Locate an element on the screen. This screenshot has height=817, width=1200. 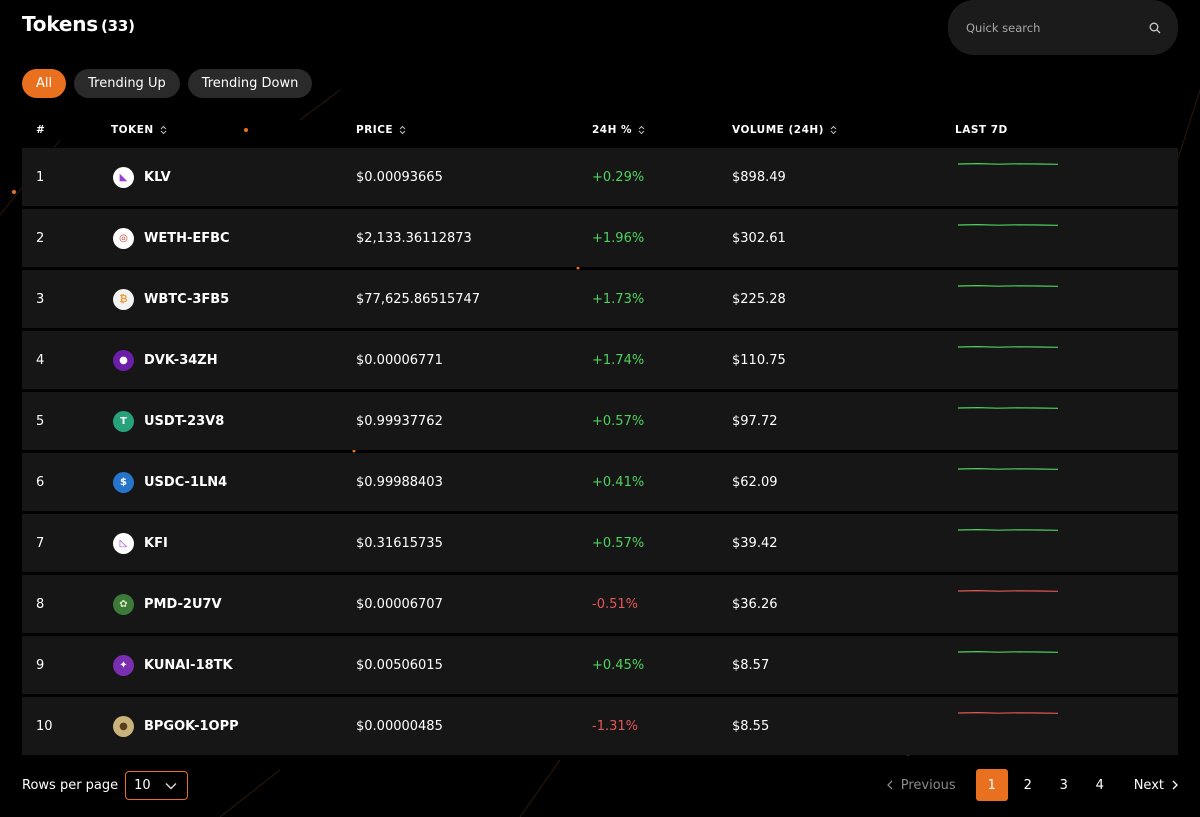
table-row: 4 ● DVK-34ZH $0.00006771 +1.74% $110.75 is located at coordinates (600, 360).